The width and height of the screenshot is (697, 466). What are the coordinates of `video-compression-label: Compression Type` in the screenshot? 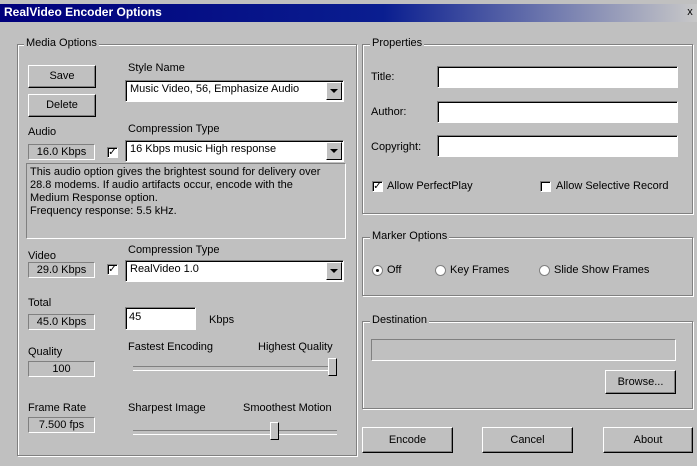 It's located at (174, 250).